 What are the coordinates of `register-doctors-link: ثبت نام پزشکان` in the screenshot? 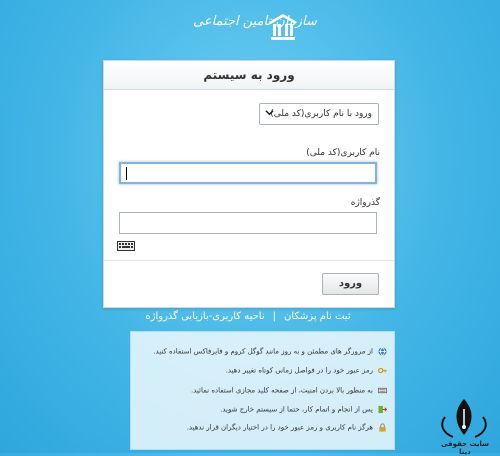 It's located at (317, 316).